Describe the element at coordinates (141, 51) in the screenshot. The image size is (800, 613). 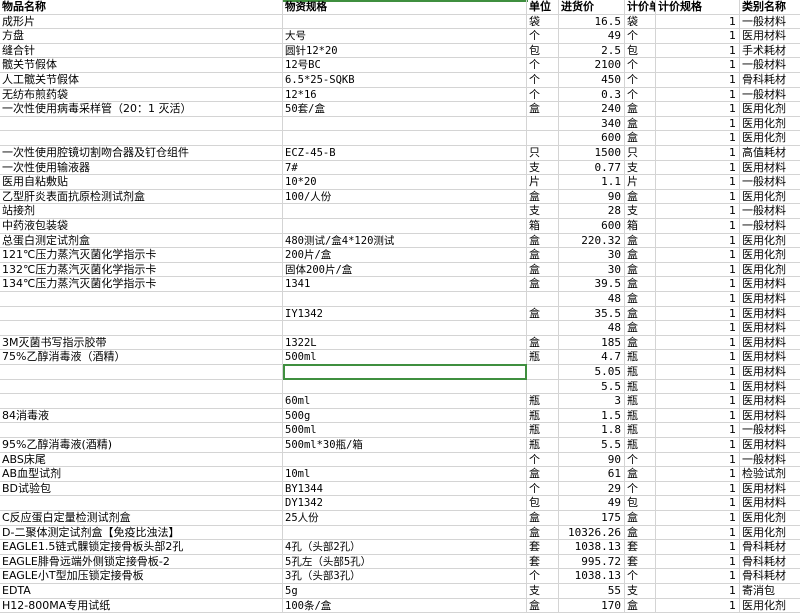
I see `cell-name: 缝合针` at that location.